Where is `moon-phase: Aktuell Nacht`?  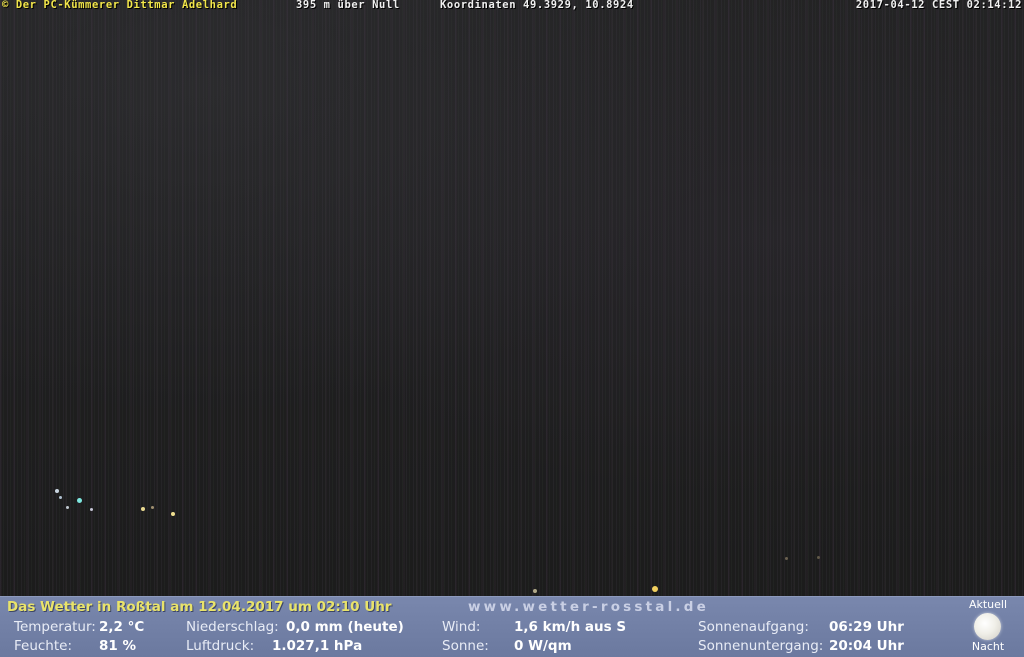 moon-phase: Aktuell Nacht is located at coordinates (988, 627).